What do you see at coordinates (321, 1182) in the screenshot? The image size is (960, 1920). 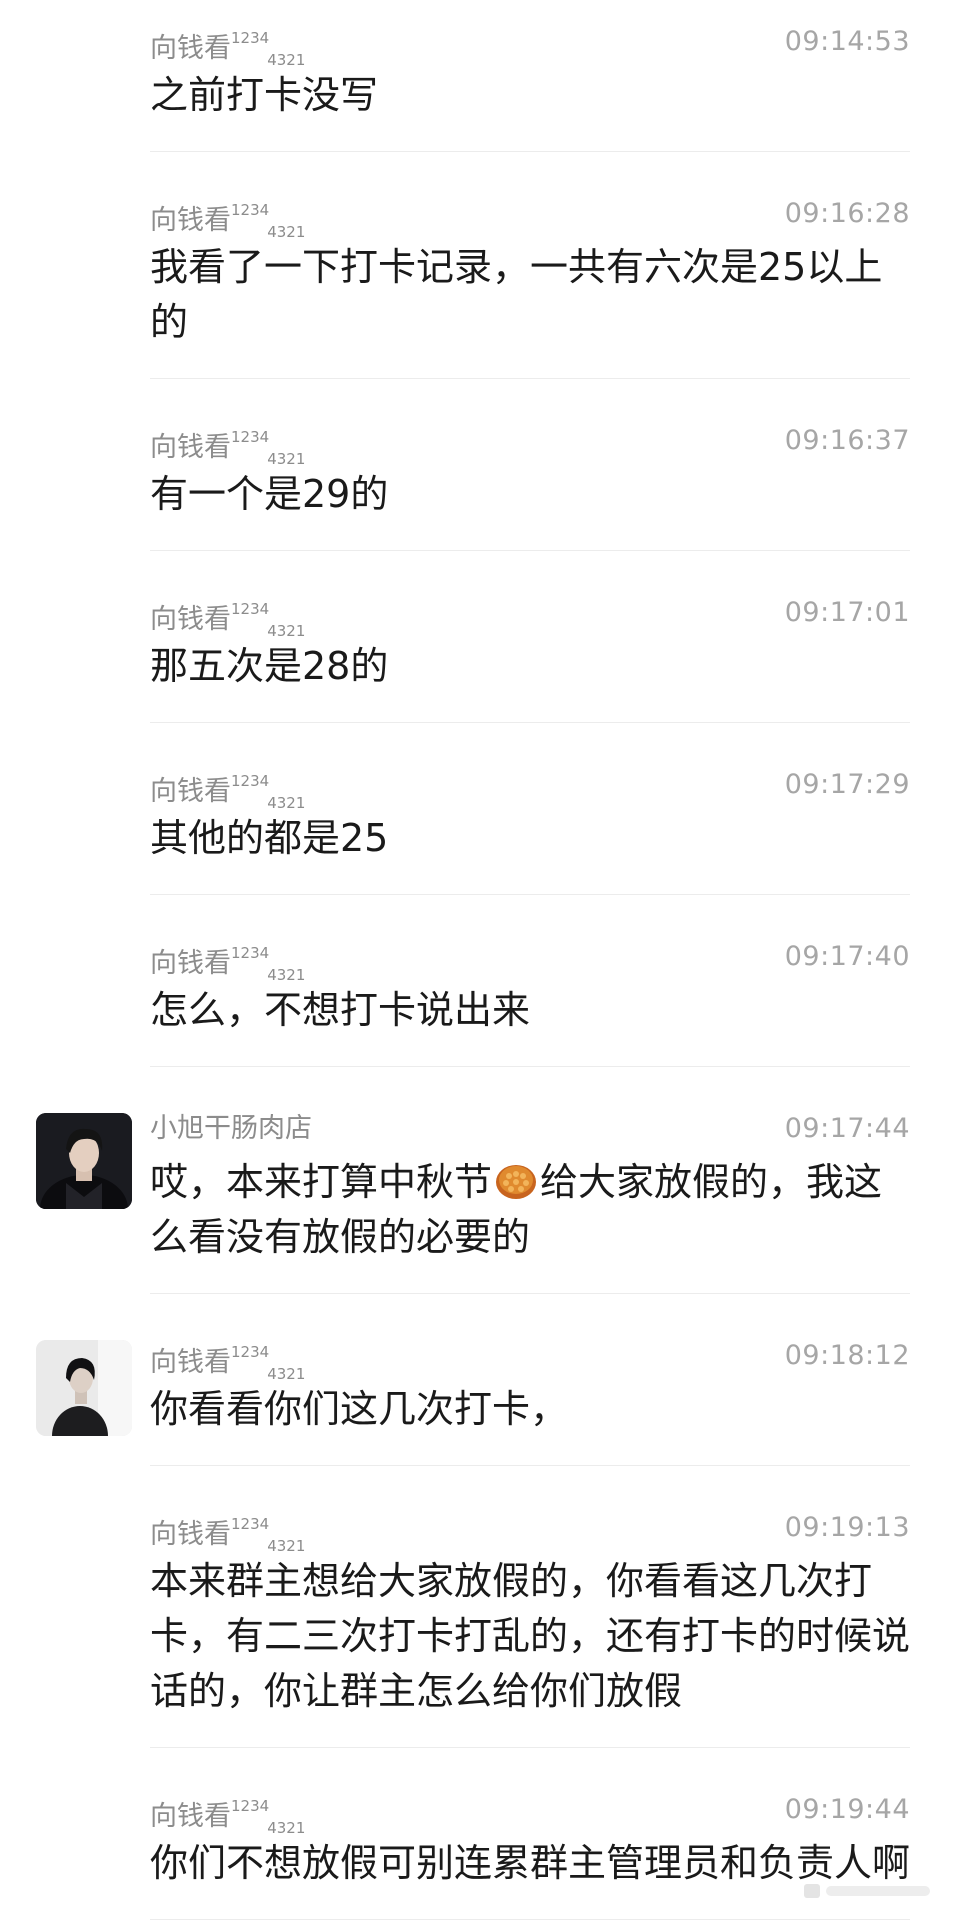 I see `message-text-part: 哎，本来打算中秋节` at bounding box center [321, 1182].